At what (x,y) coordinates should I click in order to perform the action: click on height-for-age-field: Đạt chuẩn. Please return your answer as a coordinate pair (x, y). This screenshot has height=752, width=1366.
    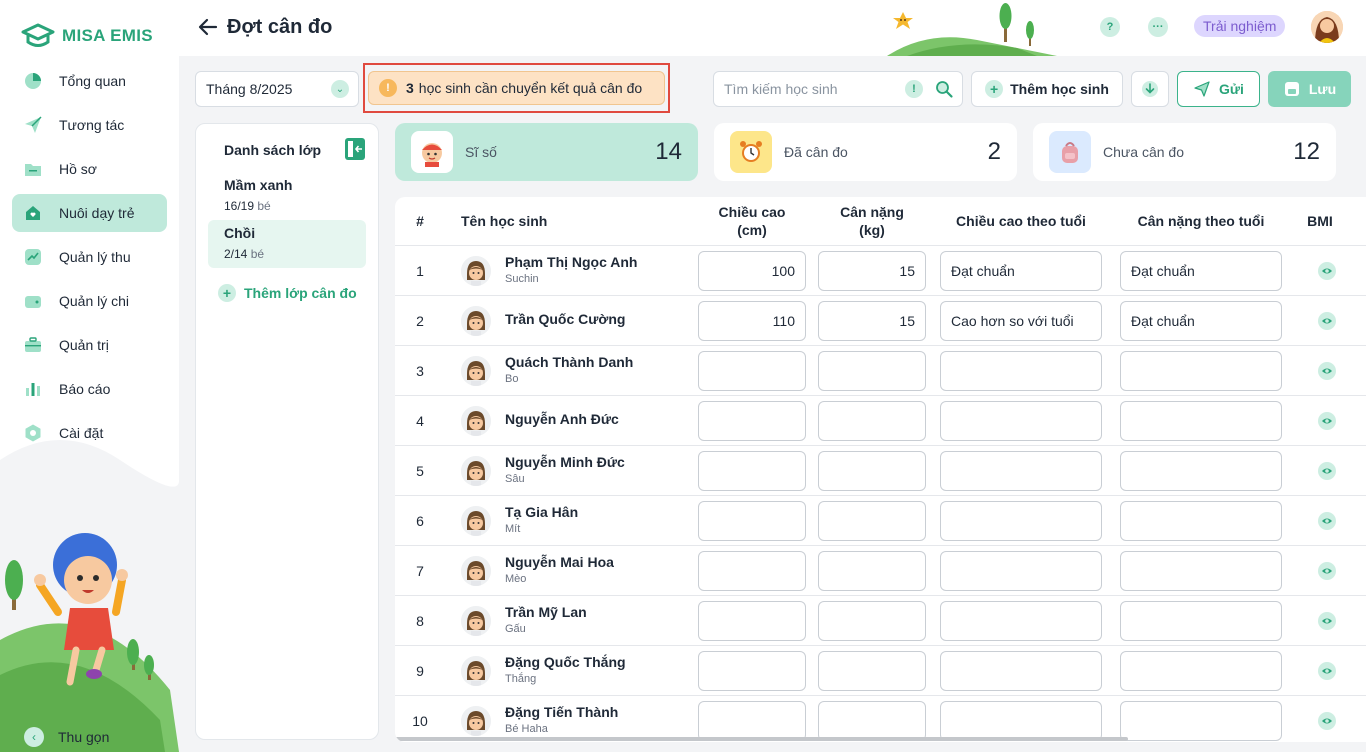
    Looking at the image, I should click on (1021, 271).